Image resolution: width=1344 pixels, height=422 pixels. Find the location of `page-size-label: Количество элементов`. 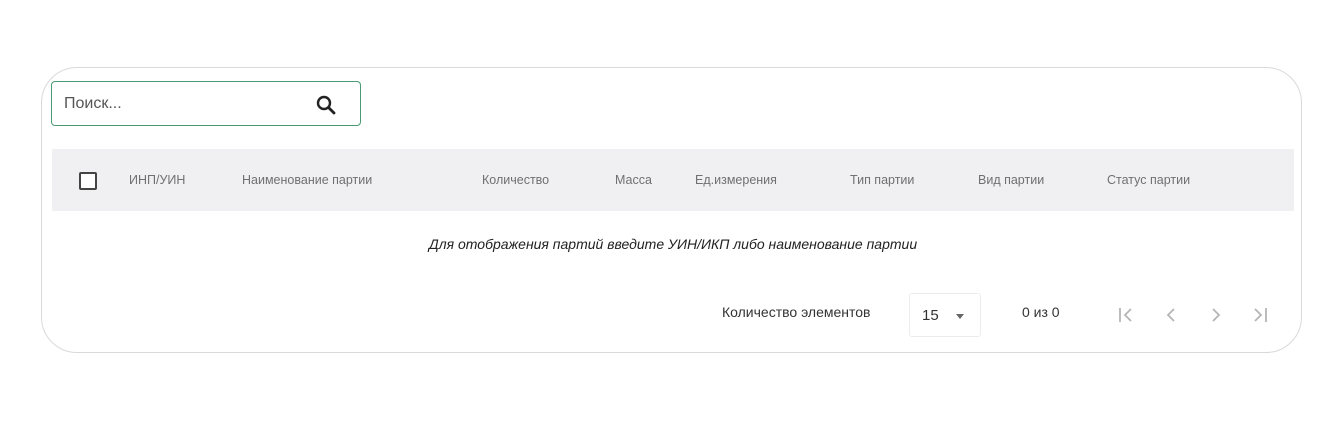

page-size-label: Количество элементов is located at coordinates (796, 312).